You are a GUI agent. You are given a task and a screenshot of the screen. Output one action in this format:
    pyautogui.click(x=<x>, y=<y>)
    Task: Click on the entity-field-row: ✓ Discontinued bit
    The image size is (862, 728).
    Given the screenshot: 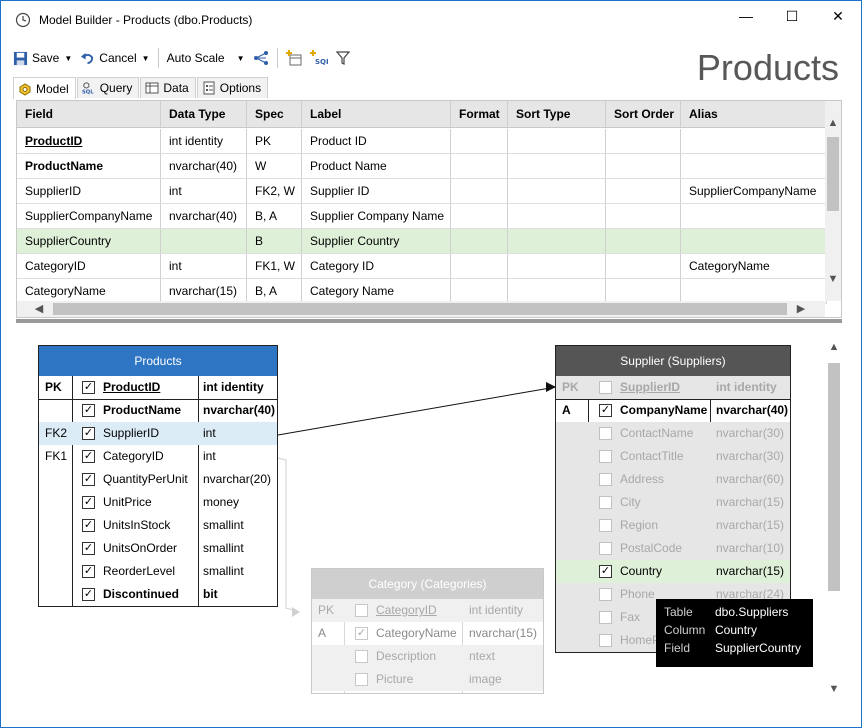 What is the action you would take?
    pyautogui.click(x=158, y=594)
    